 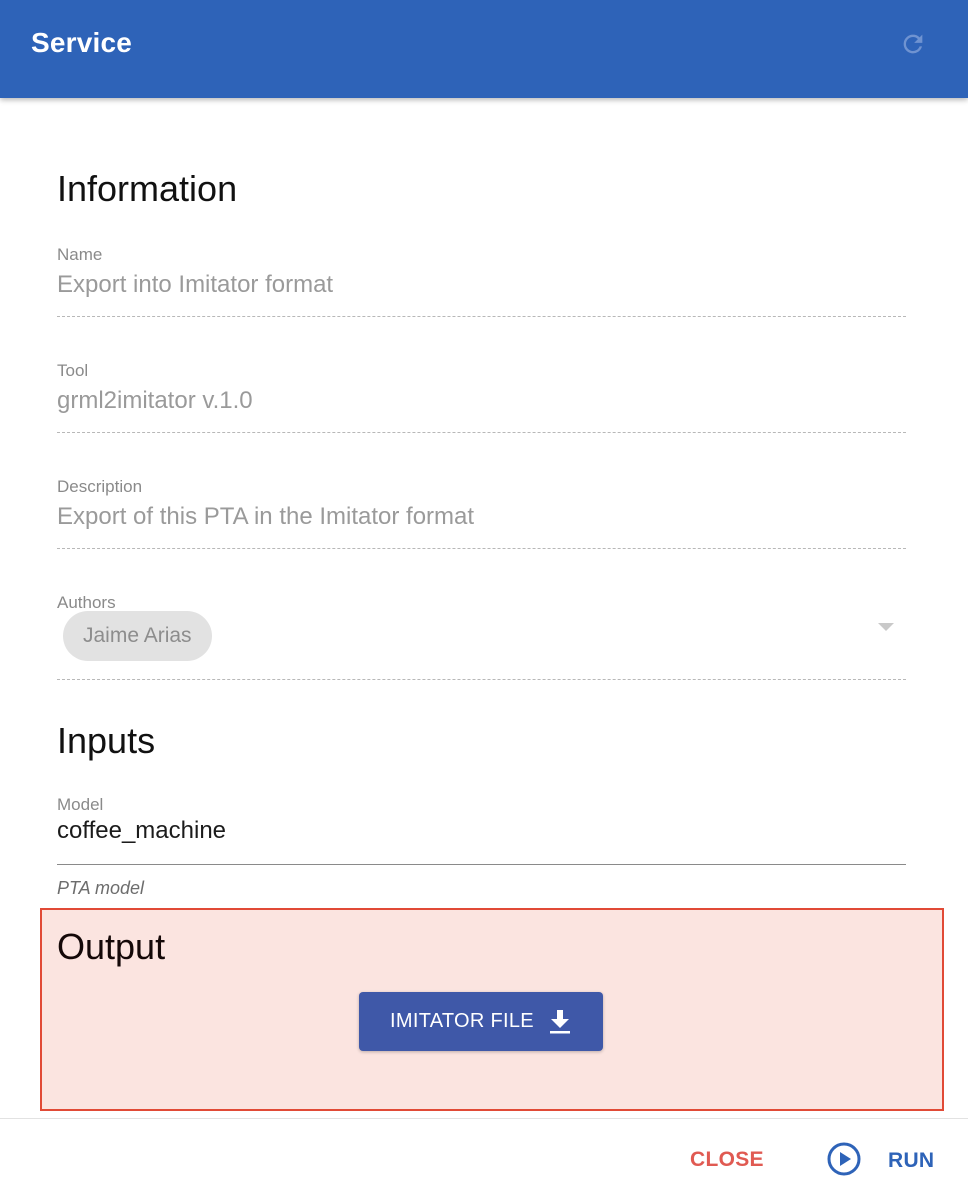 I want to click on information-heading: Information, so click(x=147, y=188).